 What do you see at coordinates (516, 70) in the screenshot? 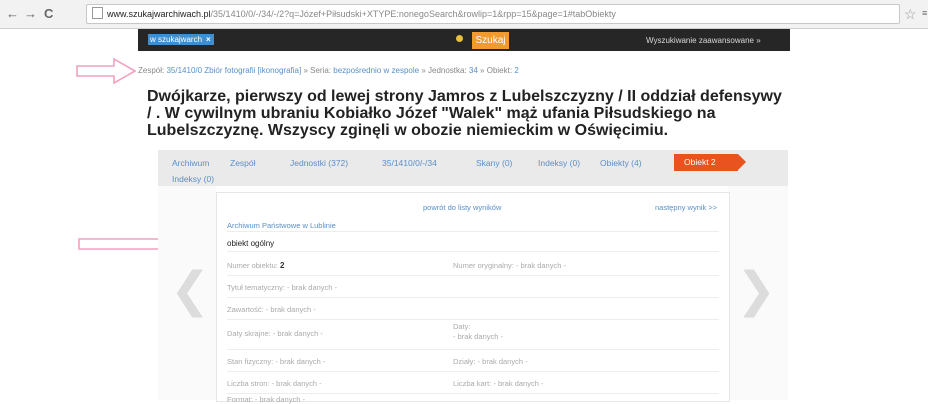
I see `breadcrumb-object-link: 2` at bounding box center [516, 70].